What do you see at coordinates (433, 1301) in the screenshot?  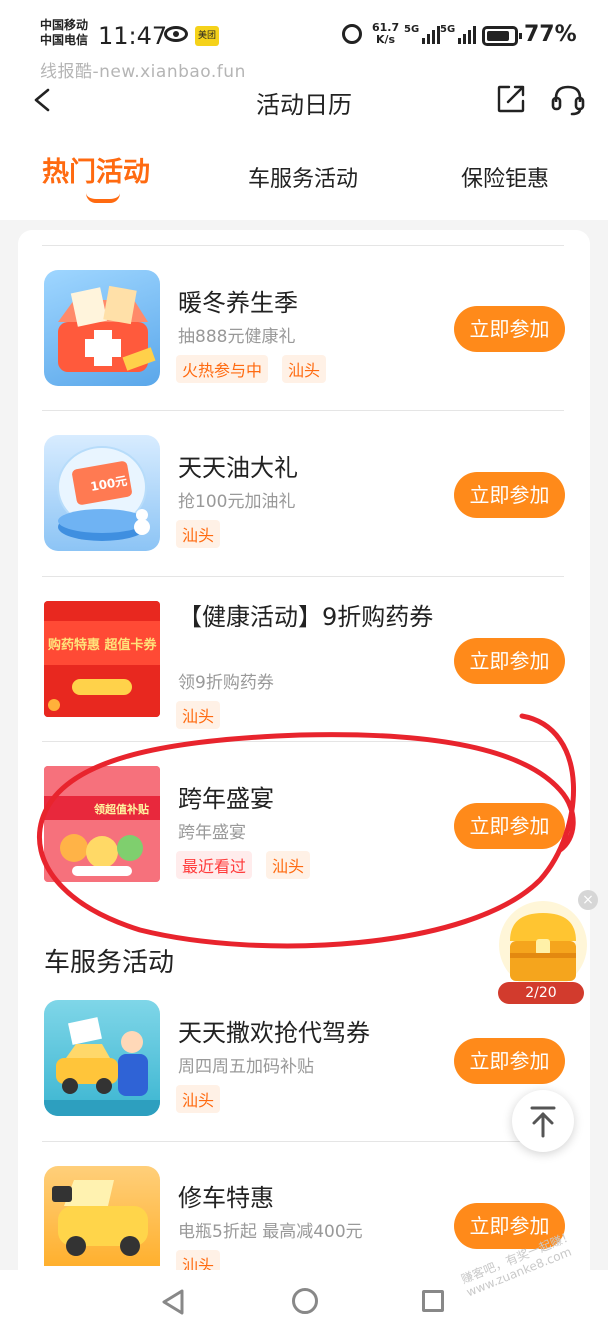 I see `nav-recents-icon` at bounding box center [433, 1301].